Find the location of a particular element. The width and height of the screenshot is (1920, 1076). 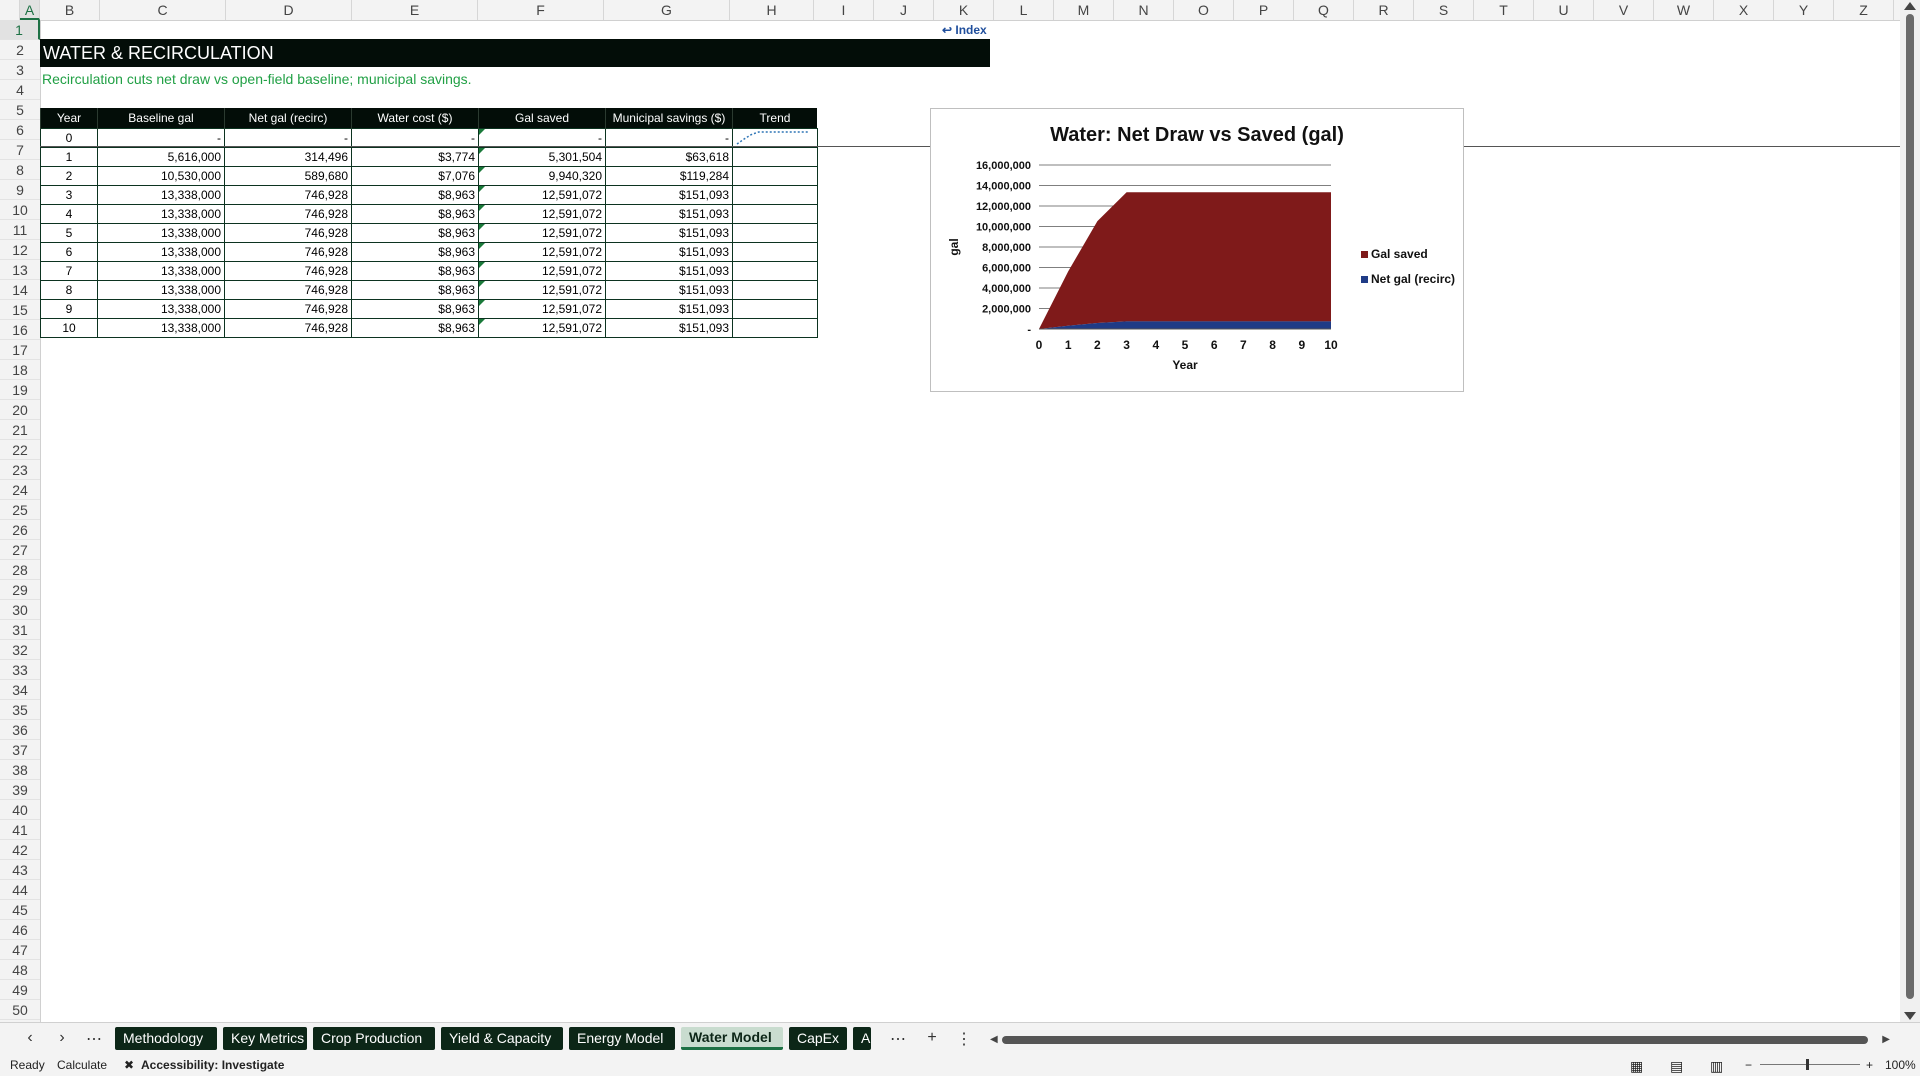

column-header: P is located at coordinates (1264, 10).